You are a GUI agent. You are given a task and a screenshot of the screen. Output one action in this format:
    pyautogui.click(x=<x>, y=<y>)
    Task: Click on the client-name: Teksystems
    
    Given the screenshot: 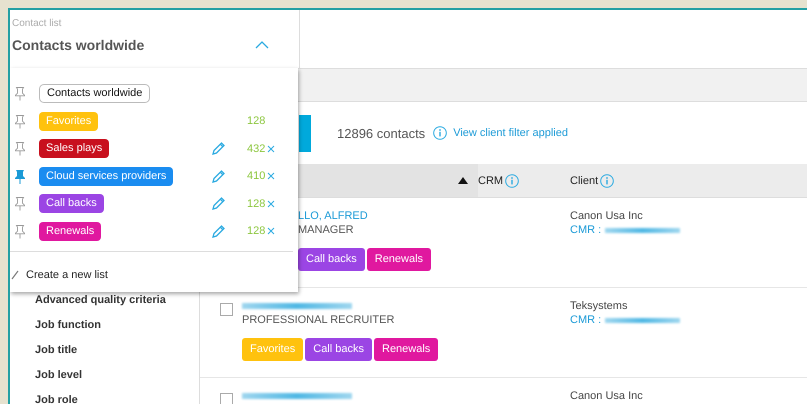 What is the action you would take?
    pyautogui.click(x=599, y=306)
    